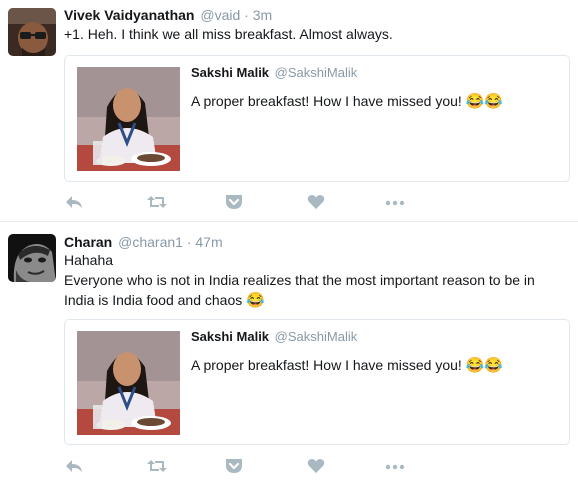 Image resolution: width=578 pixels, height=483 pixels. Describe the element at coordinates (129, 15) in the screenshot. I see `author-name: Vivek Vaidyanathan` at that location.